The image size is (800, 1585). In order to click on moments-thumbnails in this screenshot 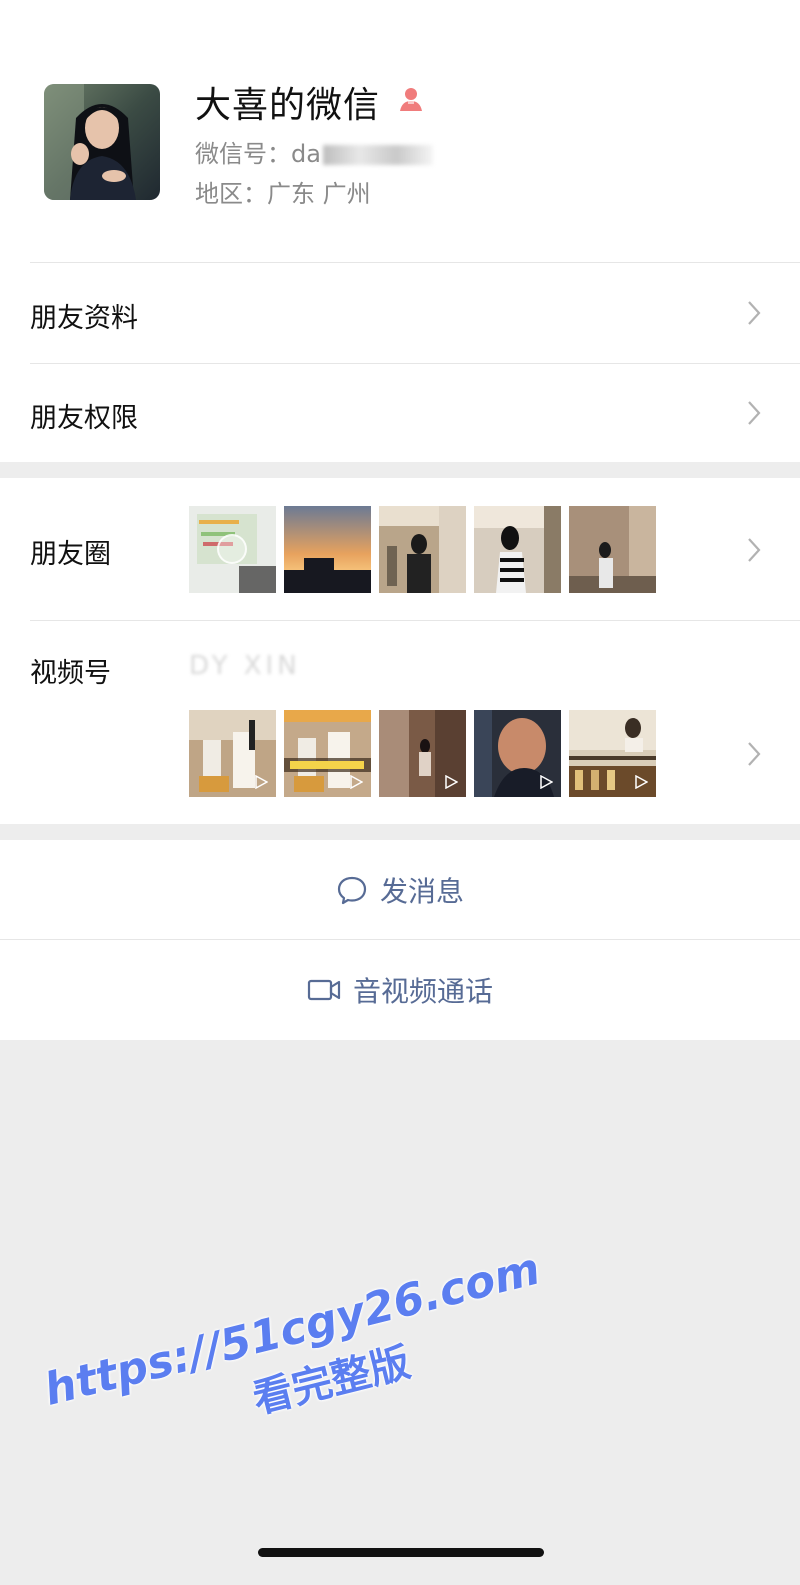, I will do `click(422, 549)`.